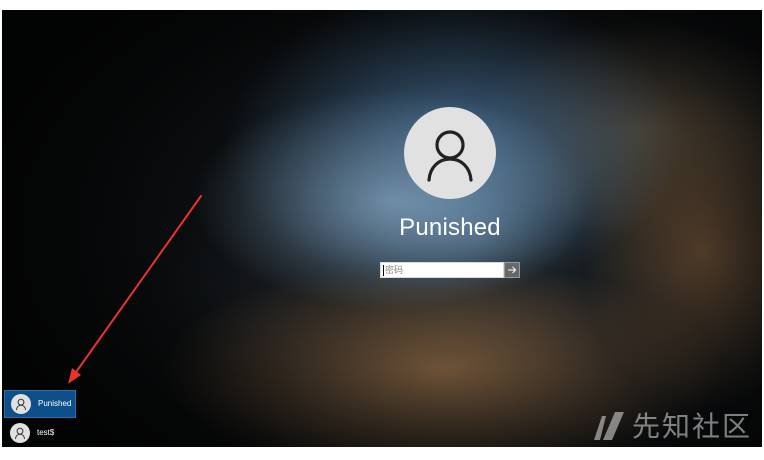 The height and width of the screenshot is (460, 764). What do you see at coordinates (74, 376) in the screenshot?
I see `arrow-head` at bounding box center [74, 376].